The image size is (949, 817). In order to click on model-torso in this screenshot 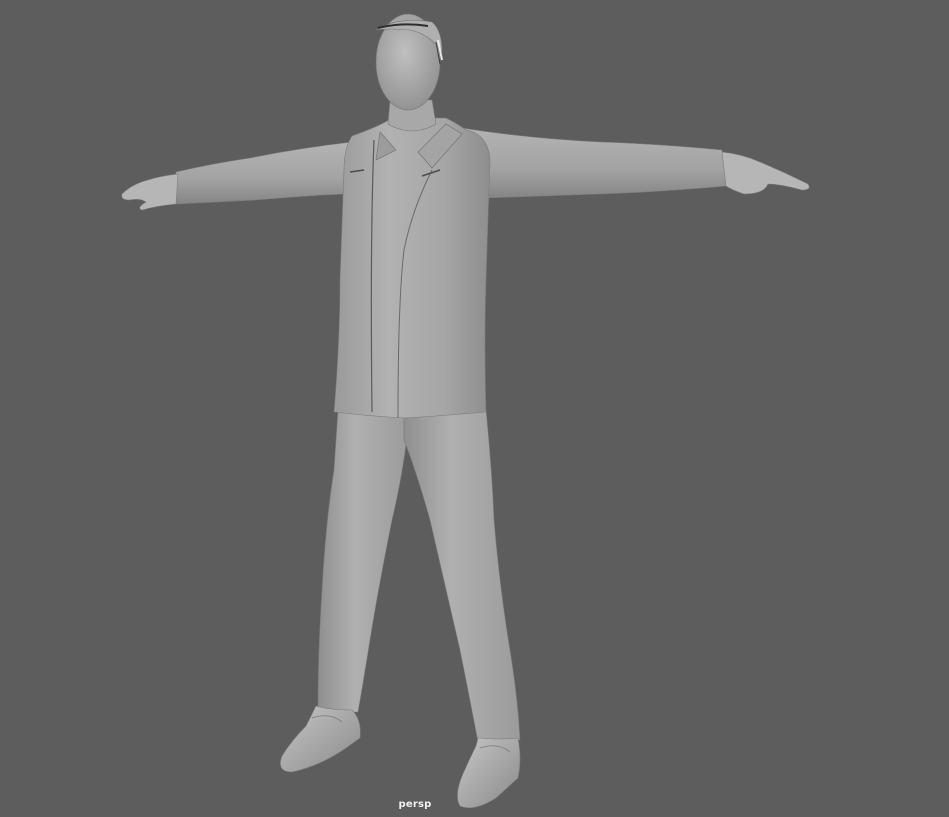, I will do `click(412, 268)`.